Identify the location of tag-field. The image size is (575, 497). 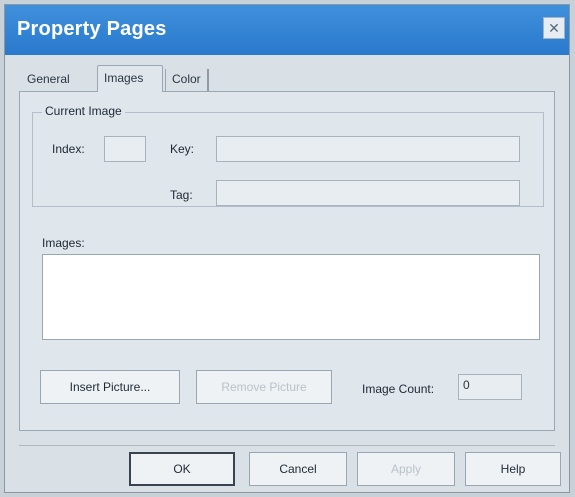
(368, 193).